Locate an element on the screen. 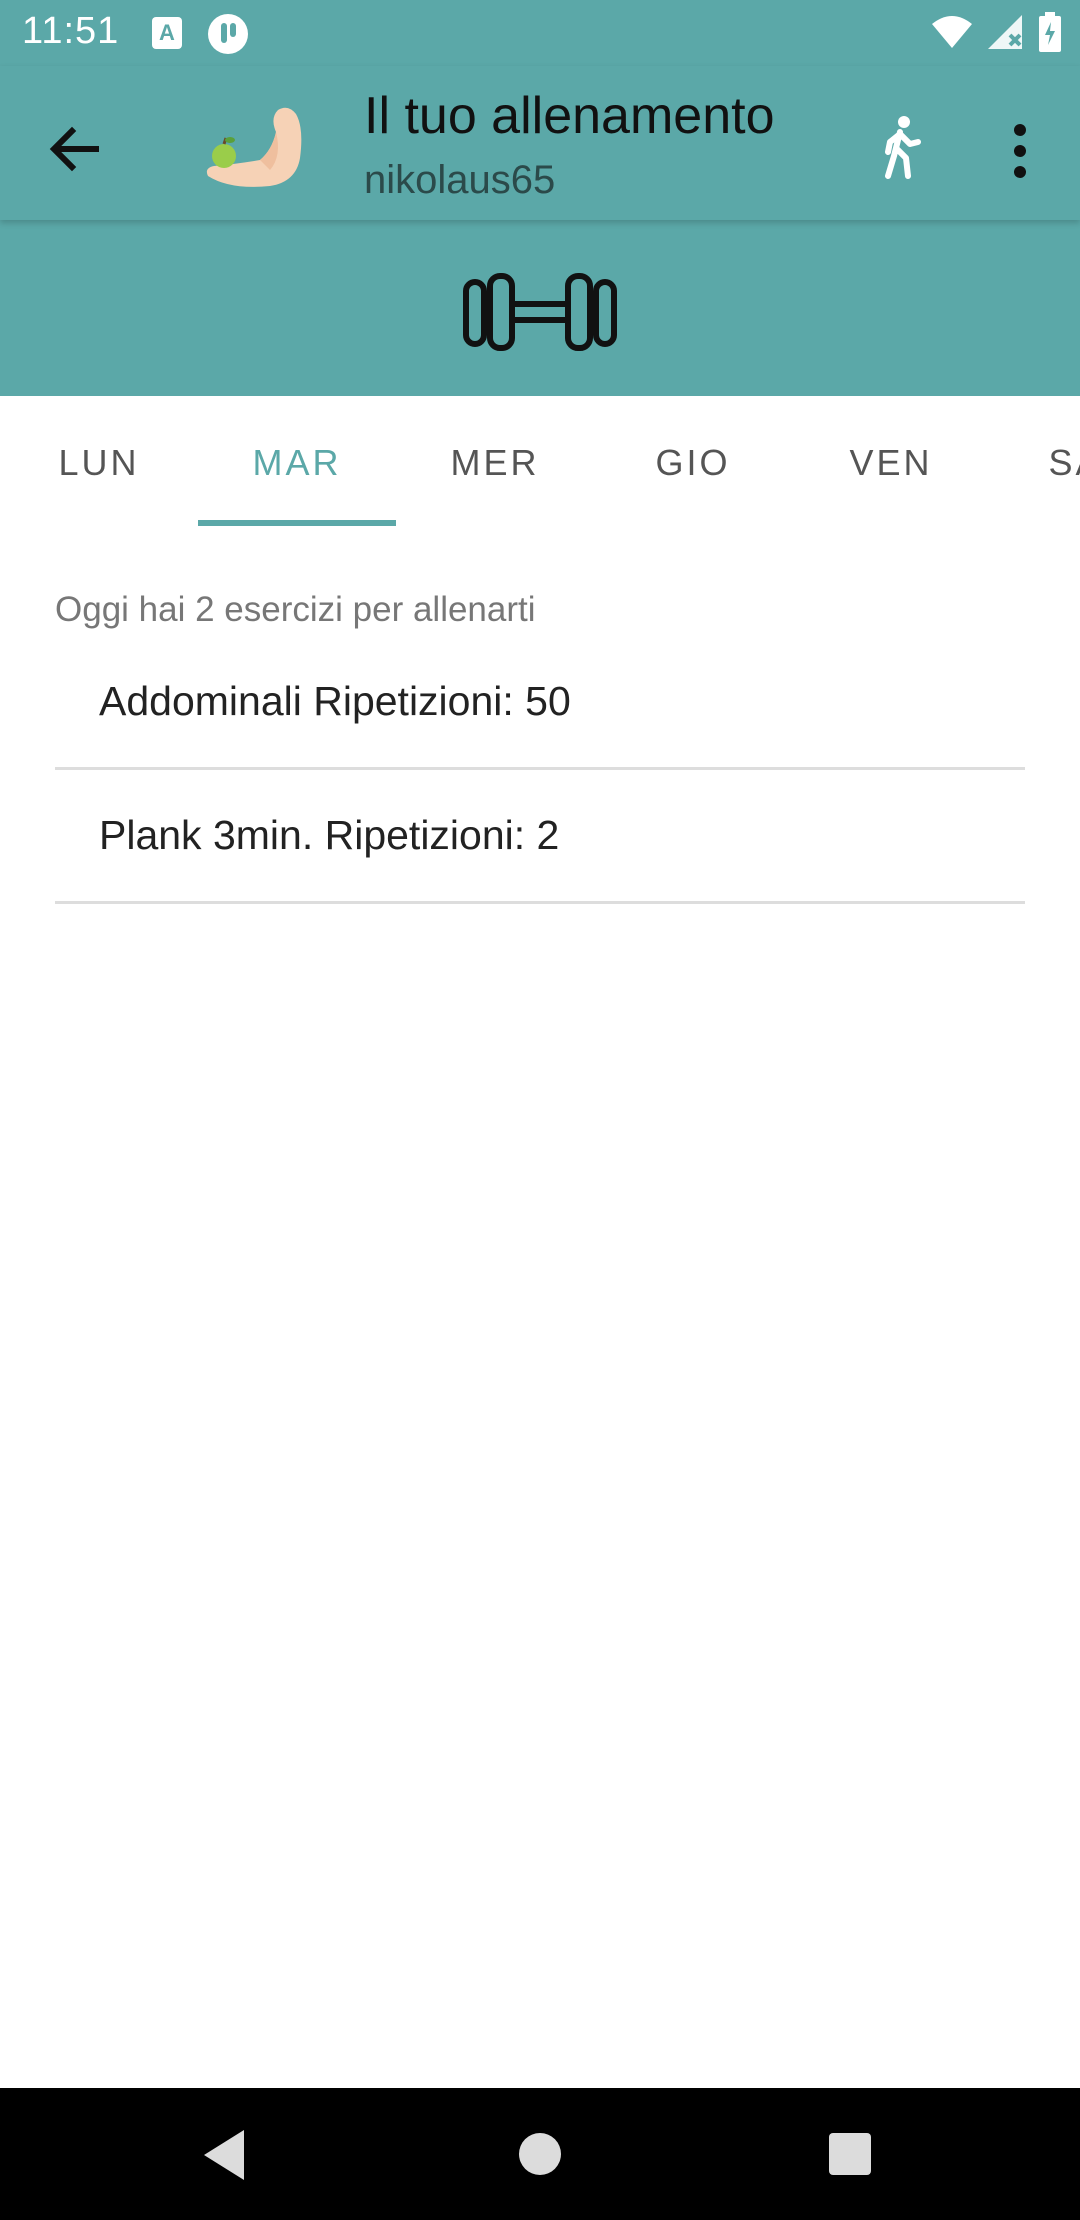 The image size is (1080, 2220). translate-notification-icon: A is located at coordinates (167, 33).